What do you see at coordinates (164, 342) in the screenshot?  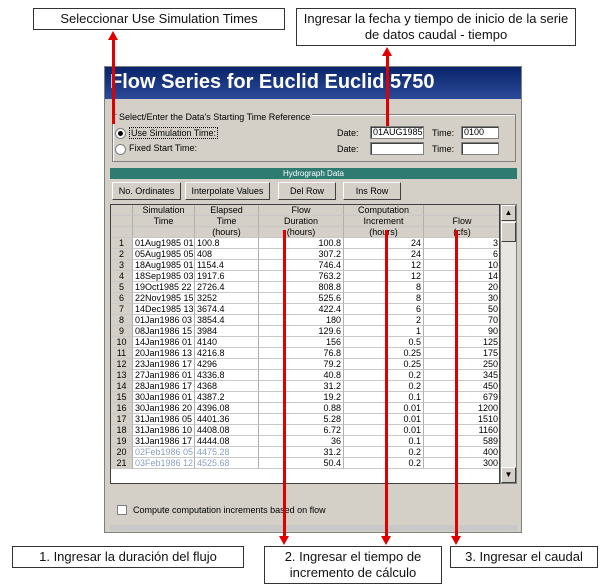 I see `cell-simulation-time: 14Jan1986 01` at bounding box center [164, 342].